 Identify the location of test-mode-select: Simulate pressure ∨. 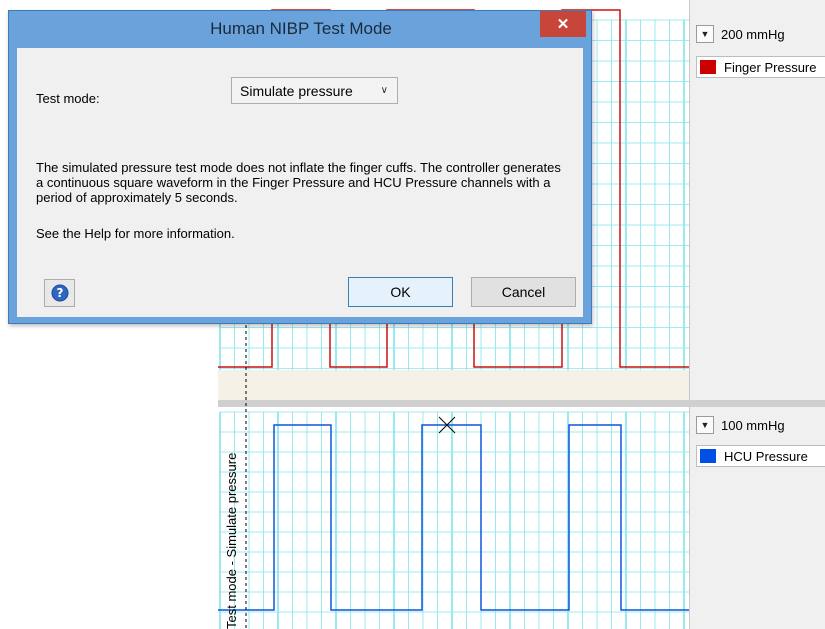
(314, 90).